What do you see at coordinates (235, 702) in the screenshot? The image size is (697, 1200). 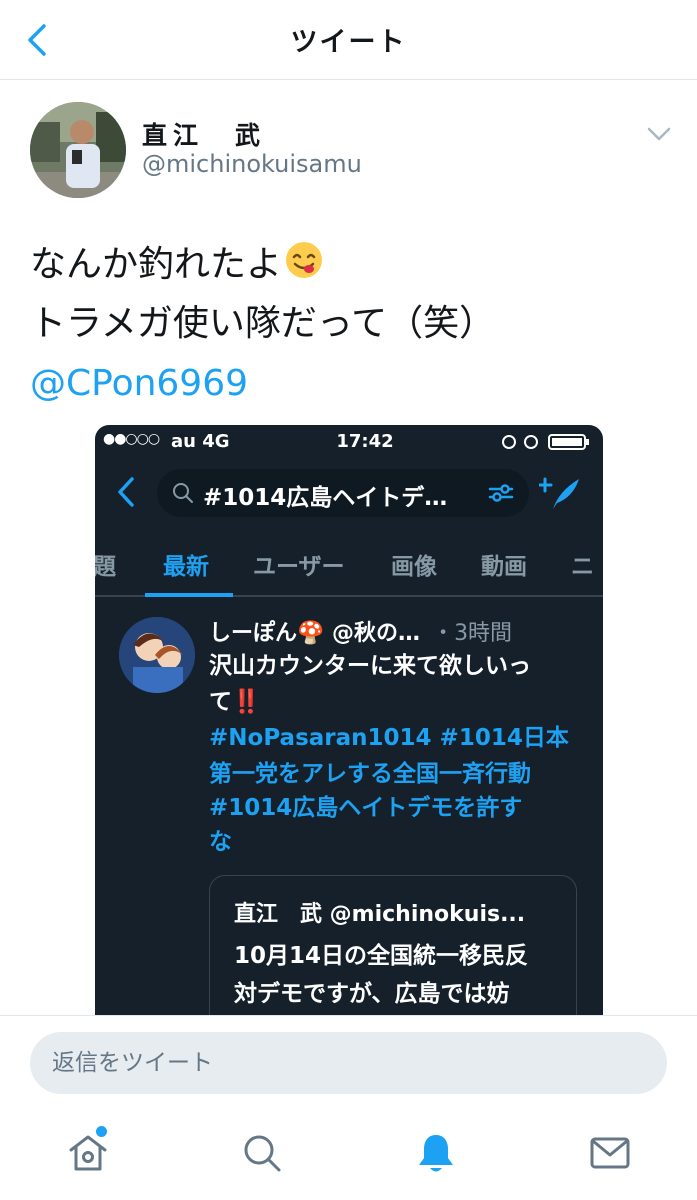 I see `embedded-tweet-text: て‼️` at bounding box center [235, 702].